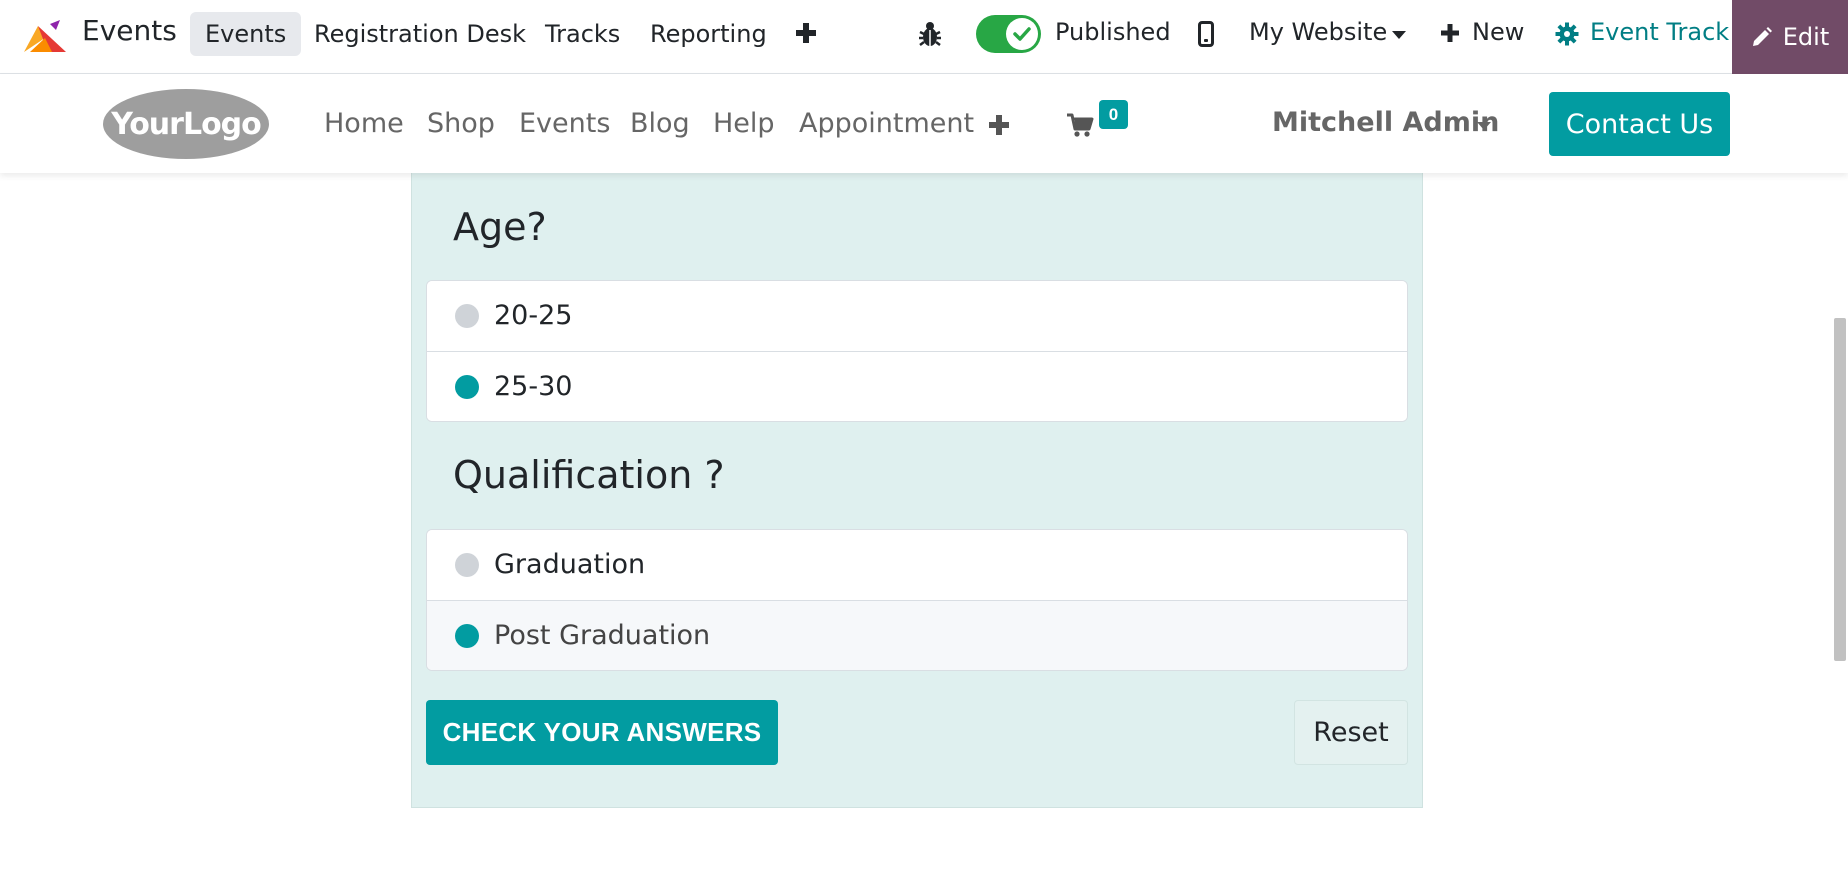  I want to click on site-nav-blog: Blog, so click(660, 123).